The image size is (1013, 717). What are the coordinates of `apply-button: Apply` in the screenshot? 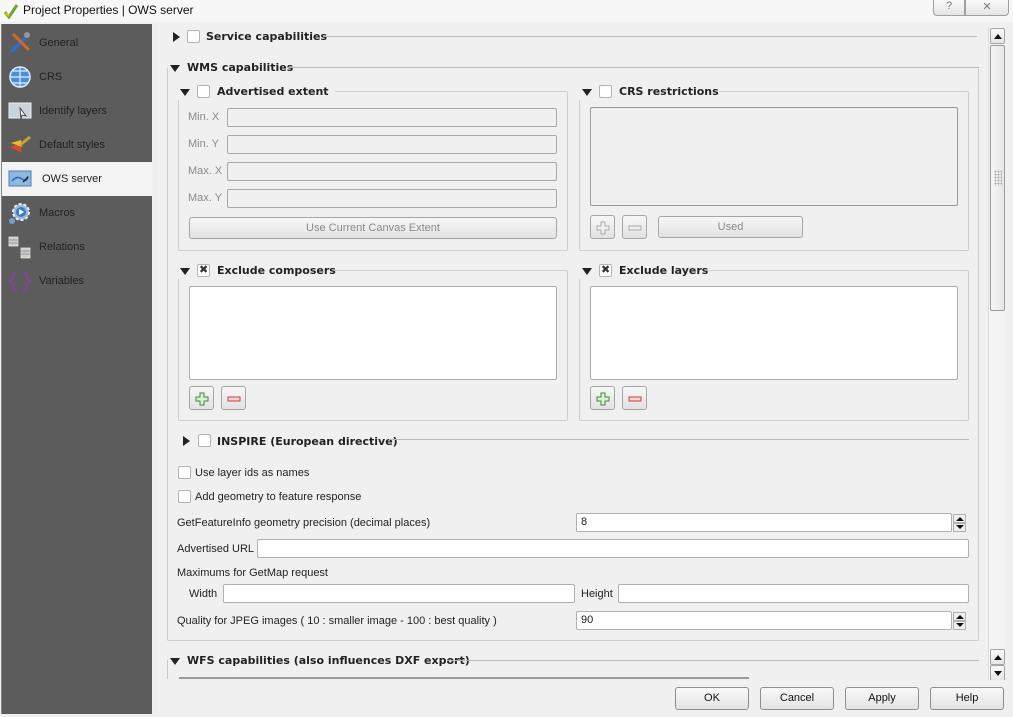 It's located at (882, 698).